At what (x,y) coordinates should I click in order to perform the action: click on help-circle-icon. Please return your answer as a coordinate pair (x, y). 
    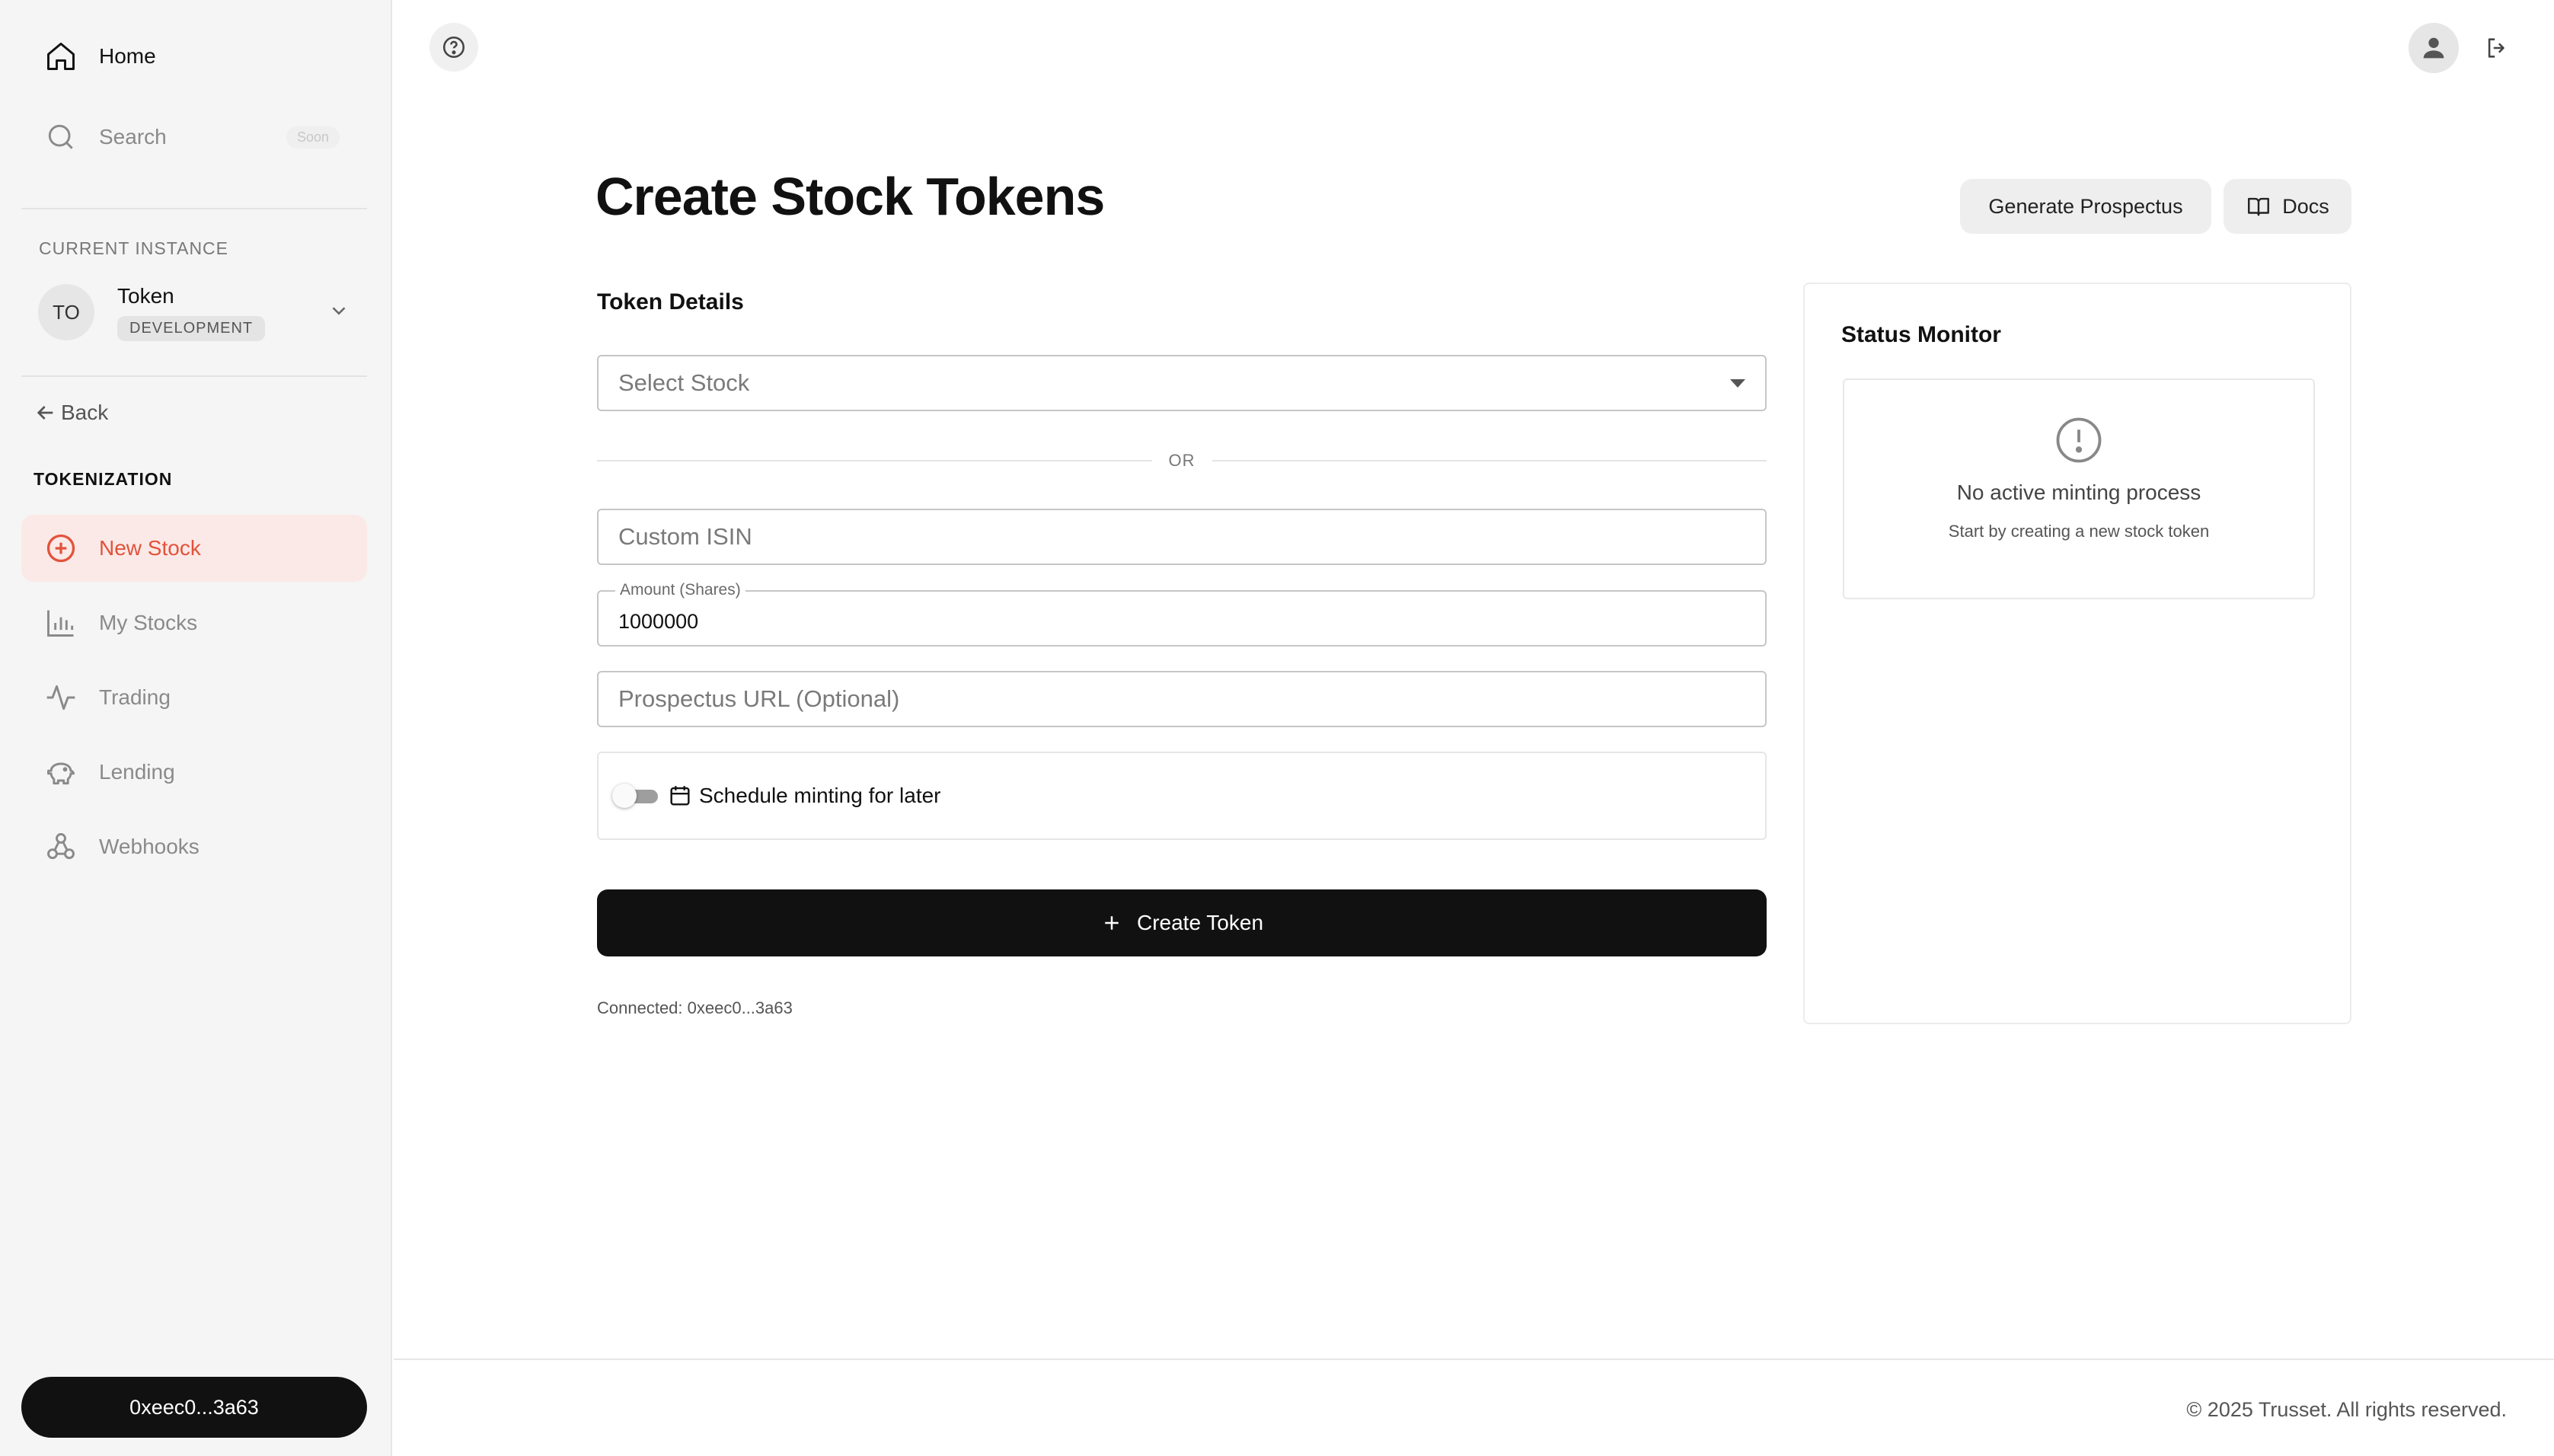
    Looking at the image, I should click on (453, 47).